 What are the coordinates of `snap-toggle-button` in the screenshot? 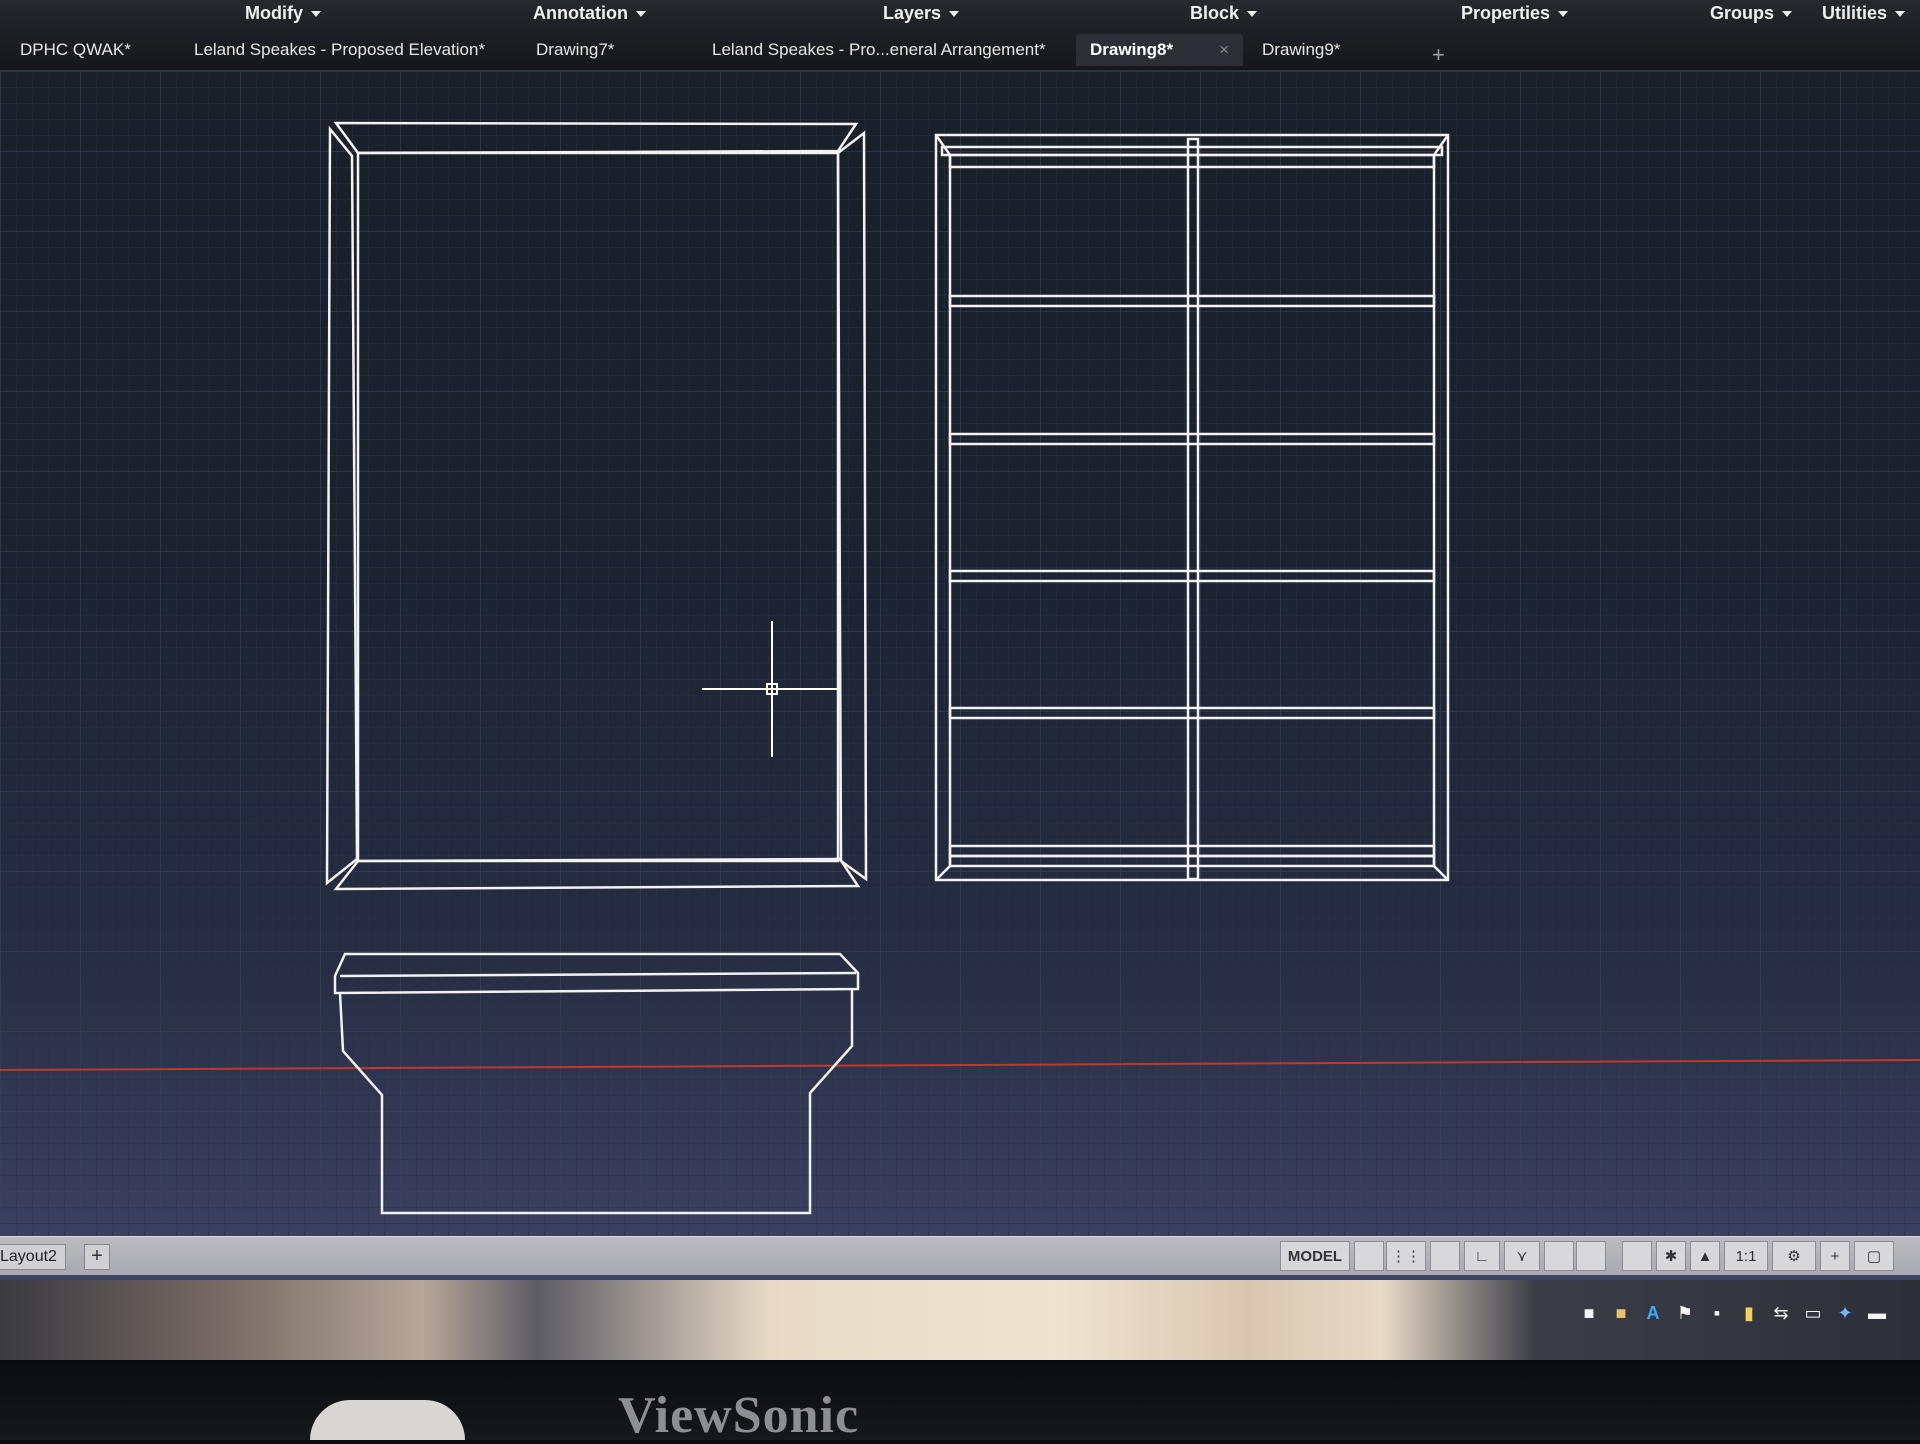 It's located at (1445, 1256).